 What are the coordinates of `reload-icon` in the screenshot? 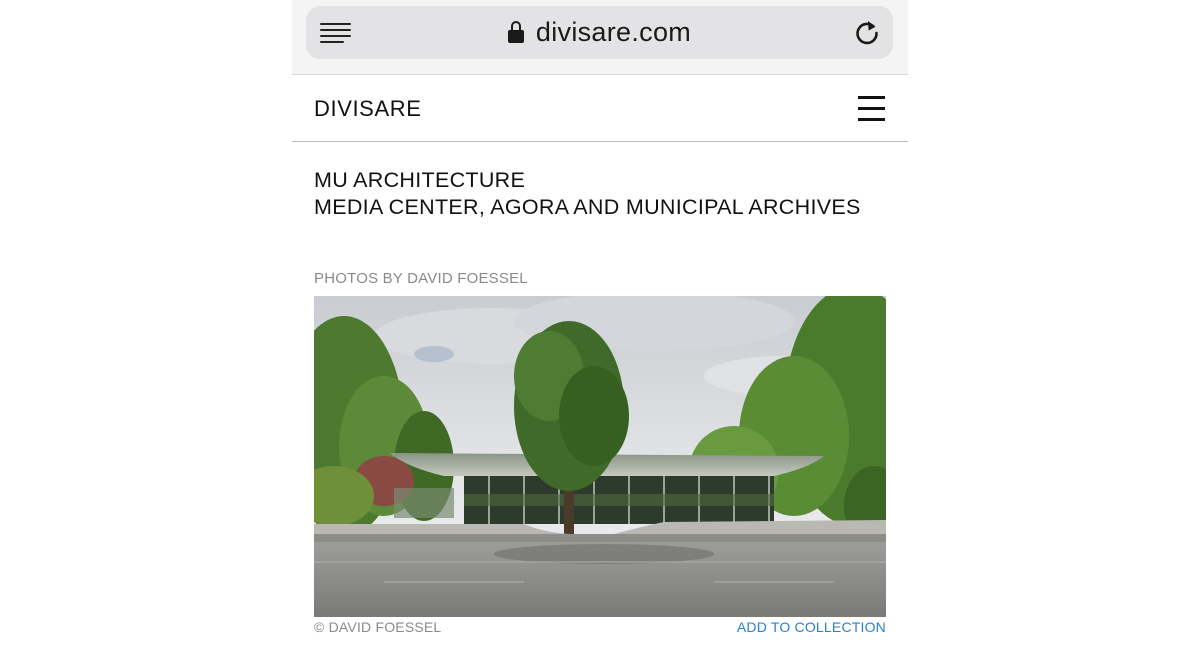 It's located at (867, 32).